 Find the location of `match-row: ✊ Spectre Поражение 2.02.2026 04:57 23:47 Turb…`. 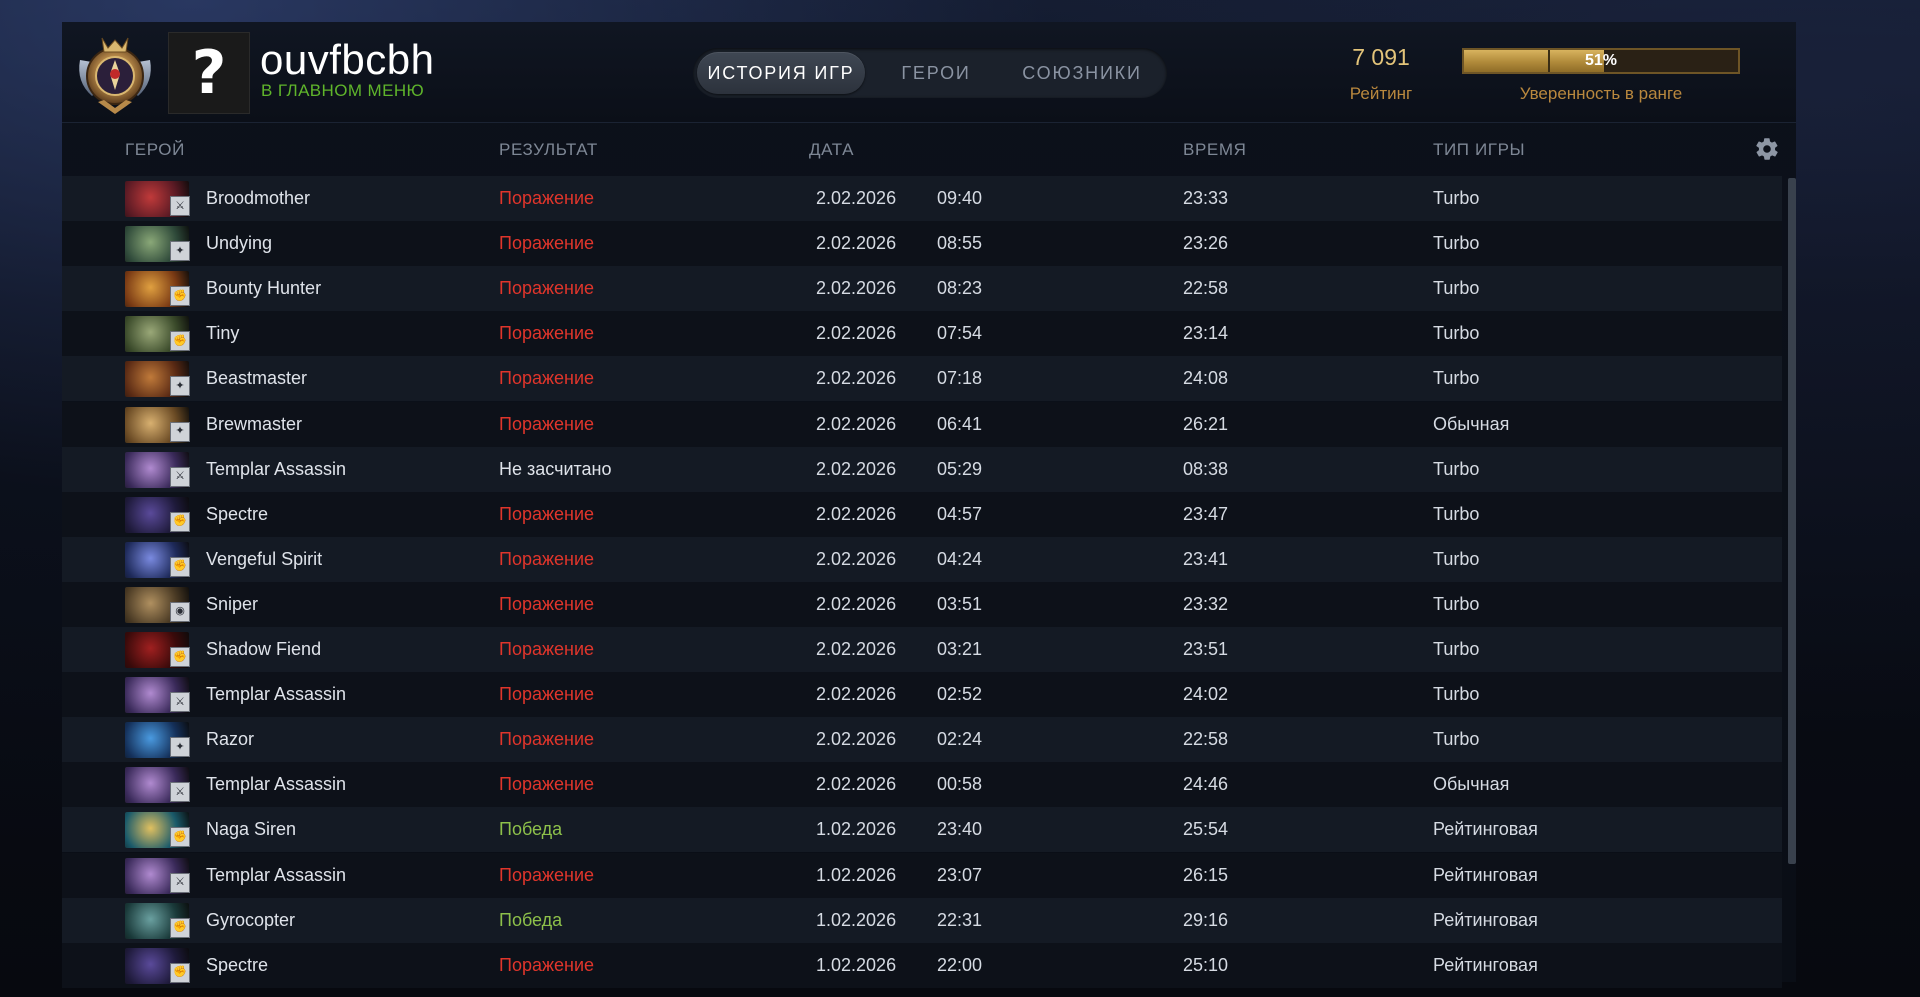

match-row: ✊ Spectre Поражение 2.02.2026 04:57 23:47 Turb… is located at coordinates (922, 514).